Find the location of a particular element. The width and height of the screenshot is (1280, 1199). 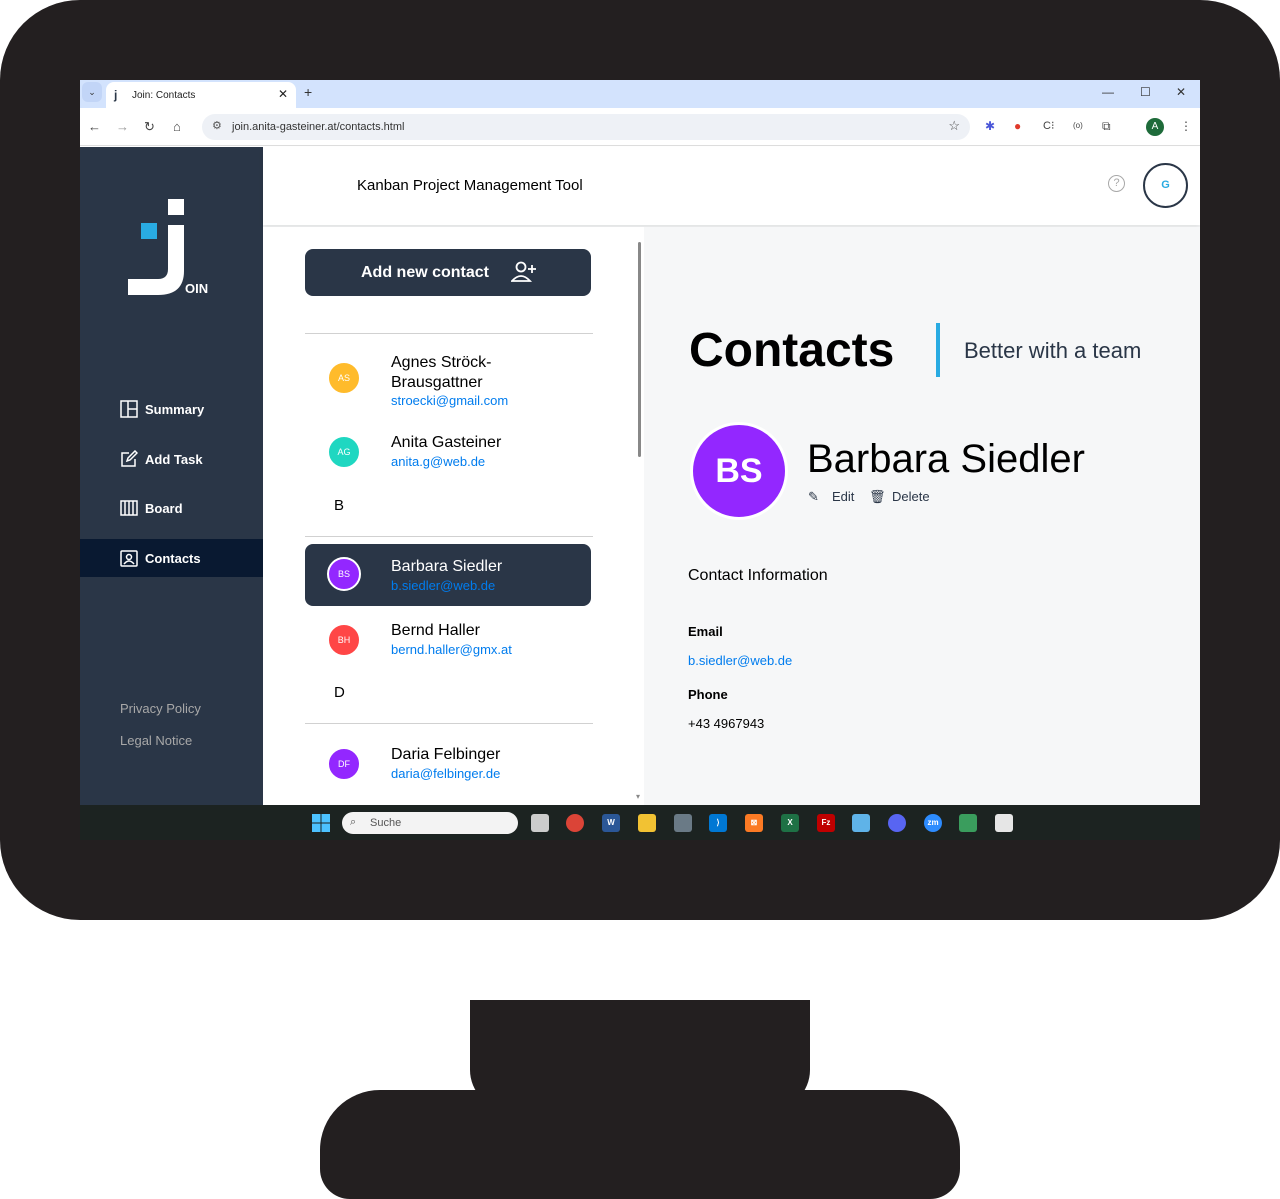

word-icon: W is located at coordinates (611, 823).